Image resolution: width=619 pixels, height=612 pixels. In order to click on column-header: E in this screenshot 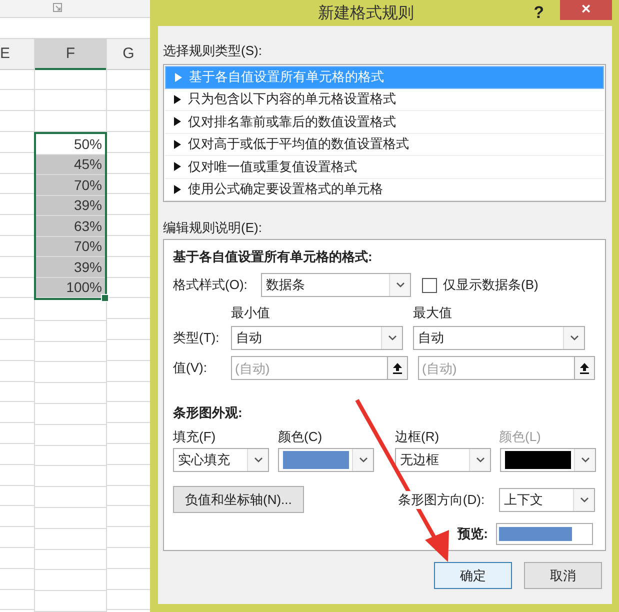, I will do `click(17, 54)`.